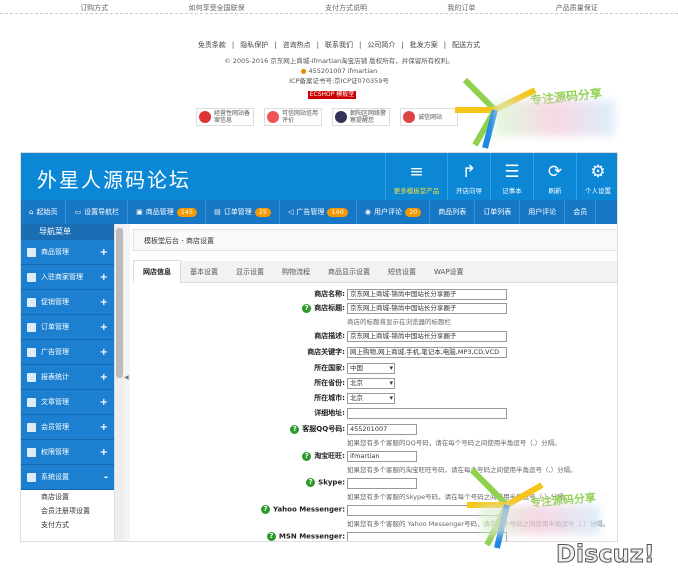  Describe the element at coordinates (309, 509) in the screenshot. I see `field-label-text: Yahoo Messenger:` at that location.